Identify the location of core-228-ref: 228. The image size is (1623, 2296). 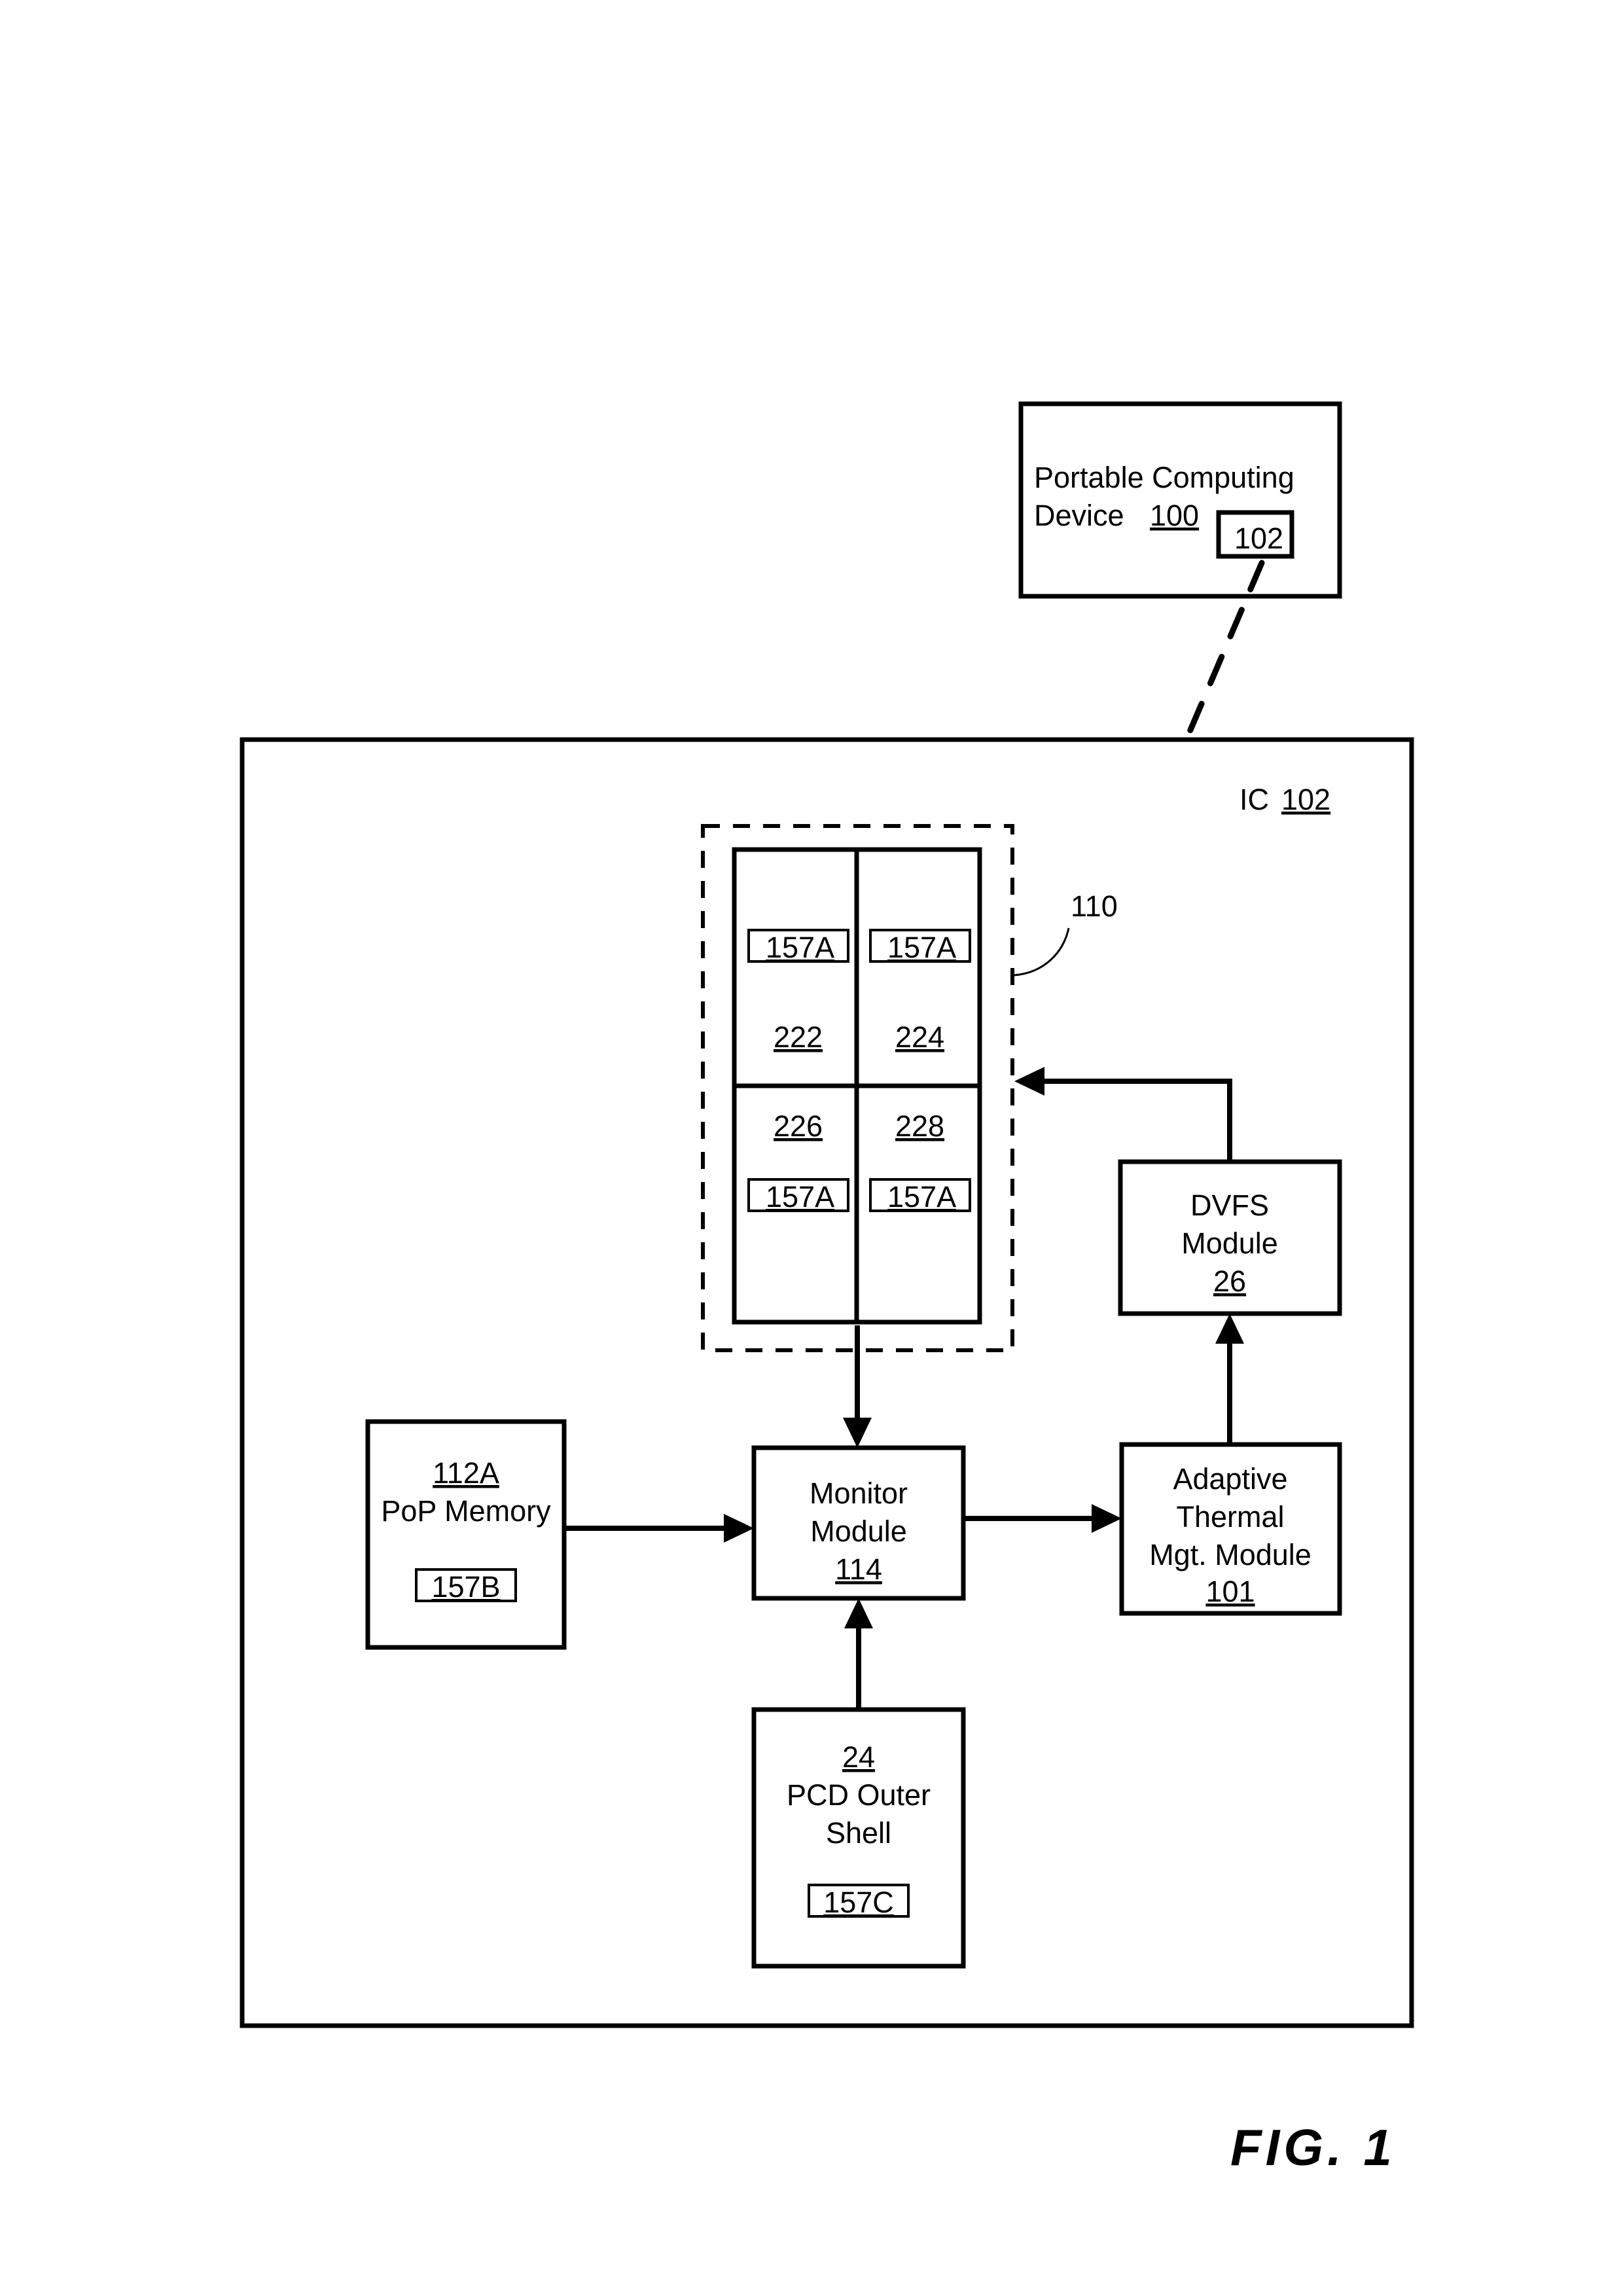
(920, 1126).